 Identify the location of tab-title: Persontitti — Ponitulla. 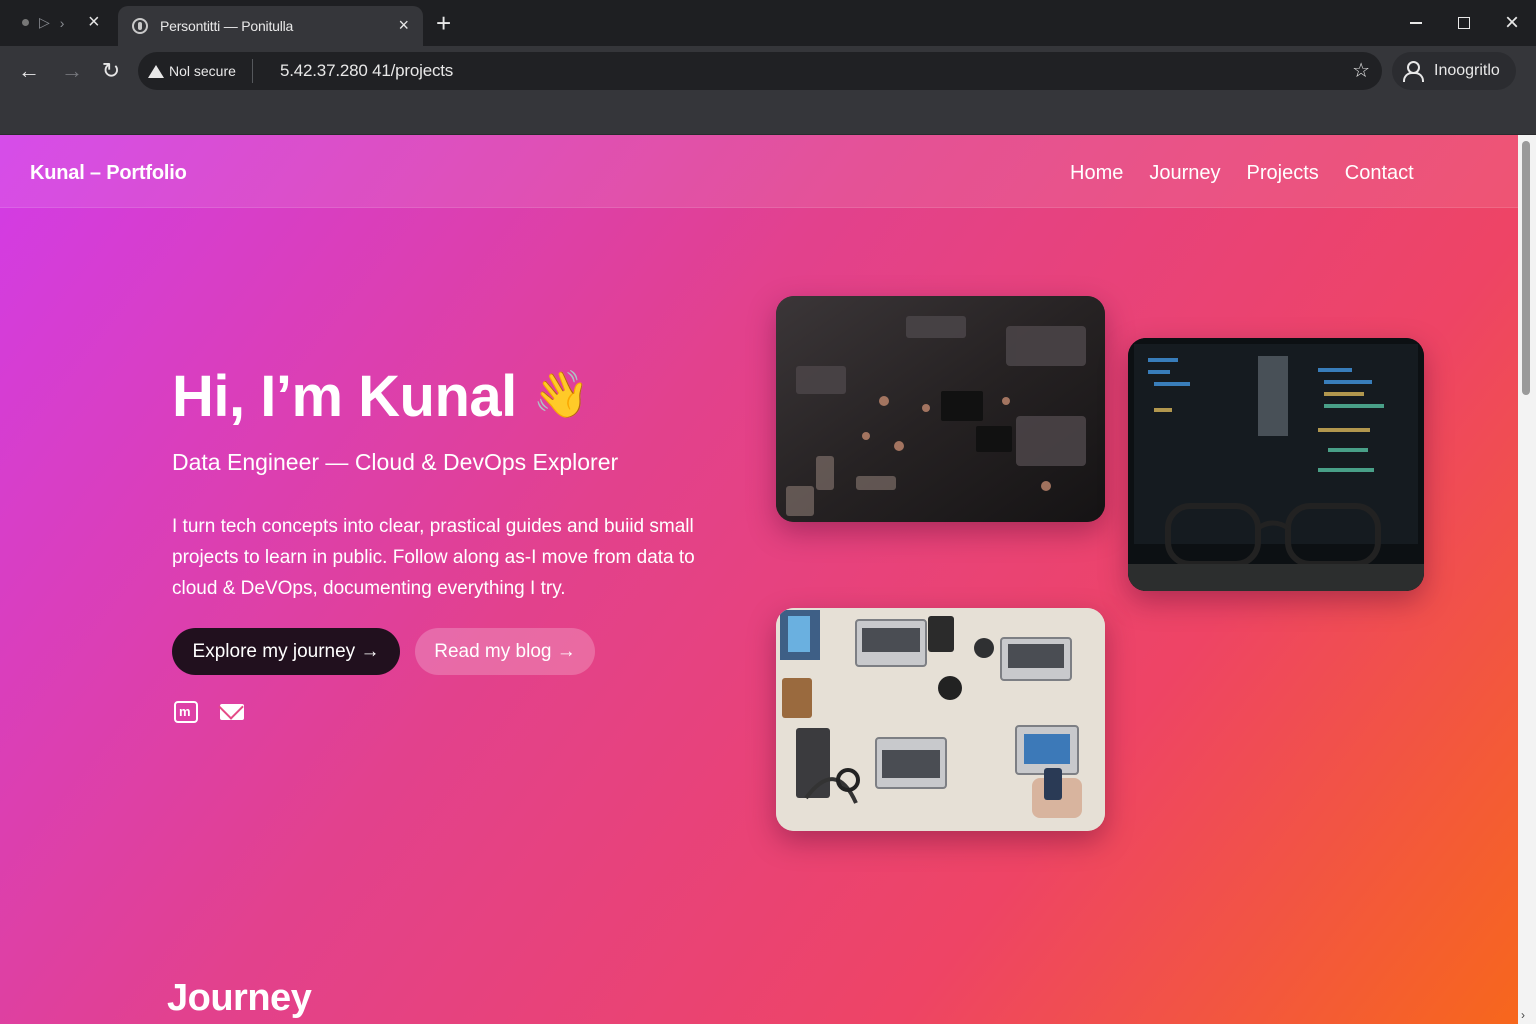
(227, 26).